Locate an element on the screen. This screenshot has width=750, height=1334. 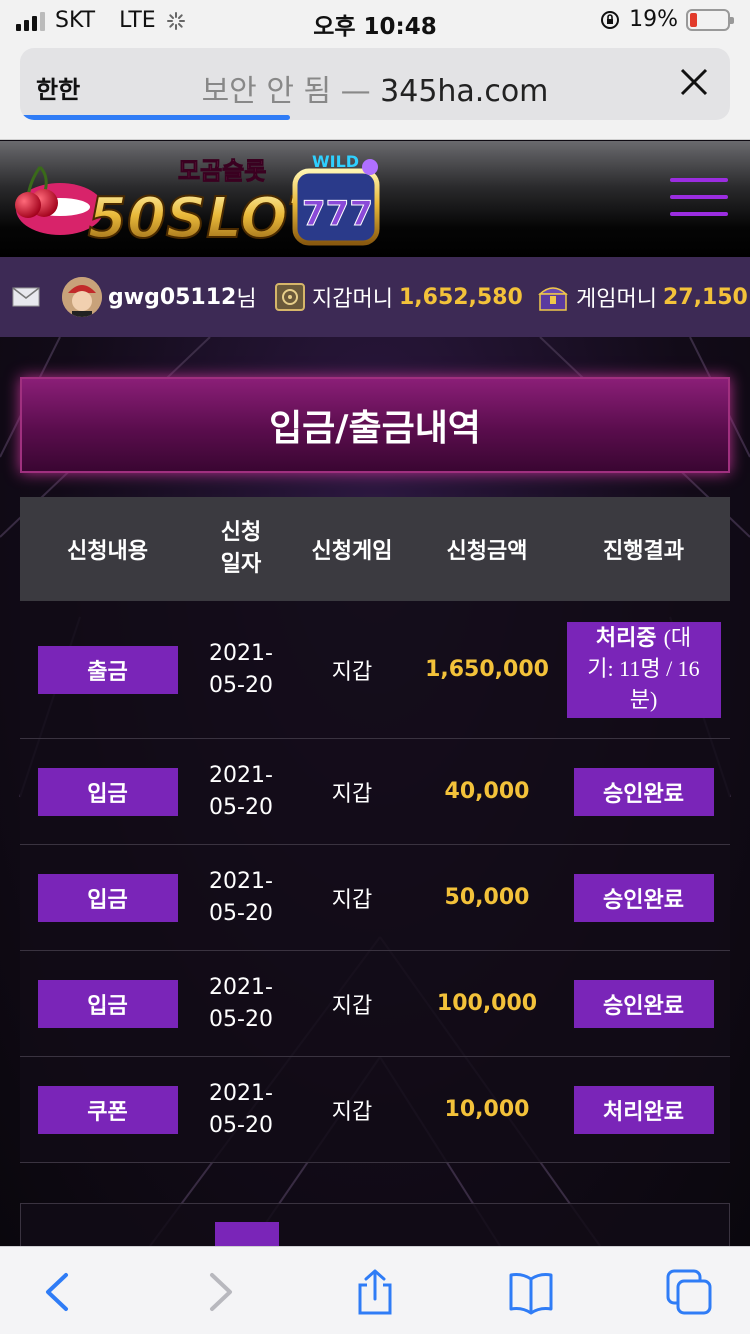
tabs-icon is located at coordinates (689, 1292).